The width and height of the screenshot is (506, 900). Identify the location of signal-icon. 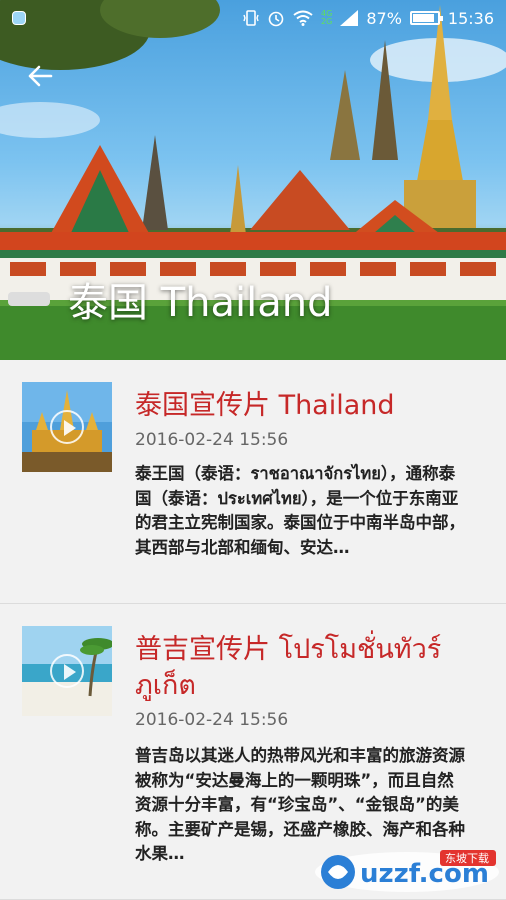
(349, 18).